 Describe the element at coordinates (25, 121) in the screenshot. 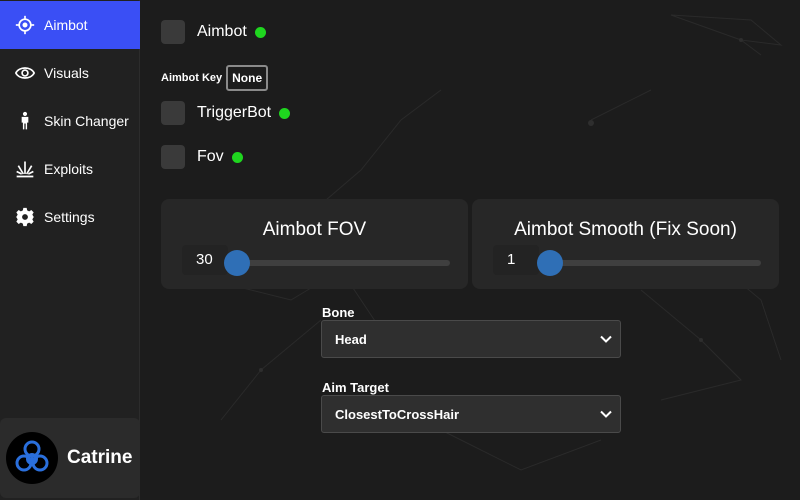

I see `person-icon` at that location.